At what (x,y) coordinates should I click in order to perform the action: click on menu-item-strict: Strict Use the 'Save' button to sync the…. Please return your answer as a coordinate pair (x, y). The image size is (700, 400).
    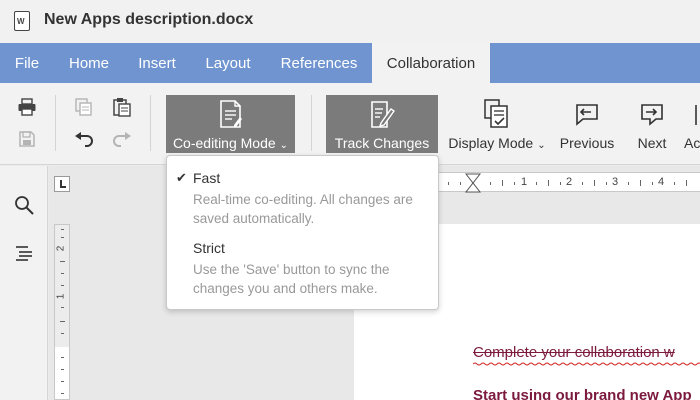
    Looking at the image, I should click on (302, 270).